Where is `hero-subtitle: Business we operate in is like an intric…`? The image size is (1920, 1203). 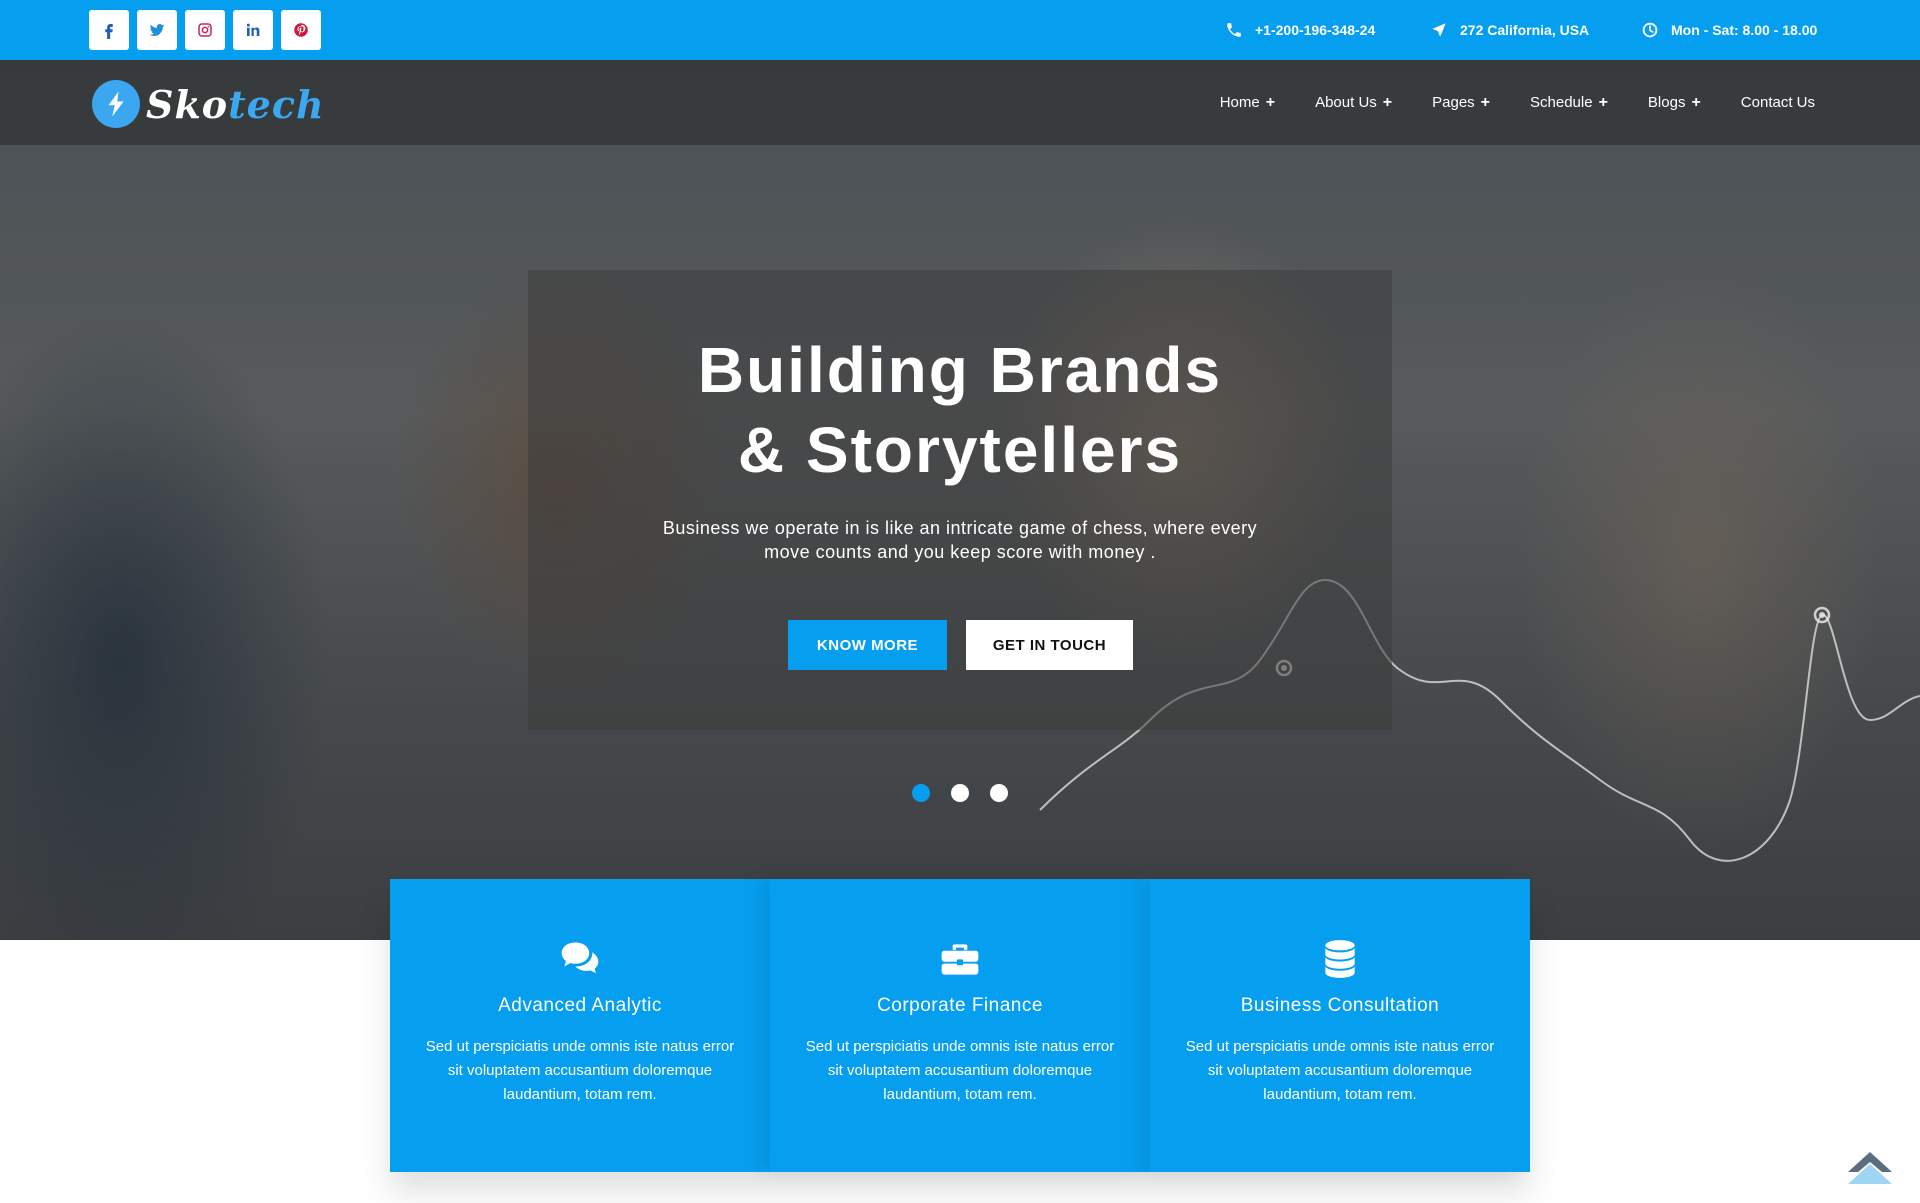 hero-subtitle: Business we operate in is like an intric… is located at coordinates (960, 540).